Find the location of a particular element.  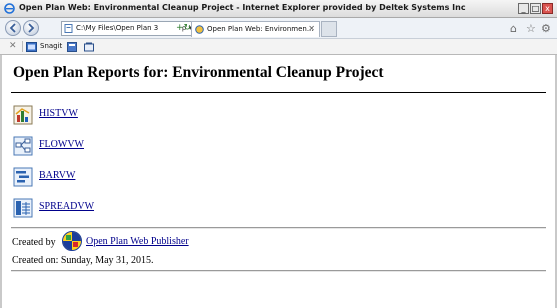

home-icon: ⌂ is located at coordinates (513, 28).